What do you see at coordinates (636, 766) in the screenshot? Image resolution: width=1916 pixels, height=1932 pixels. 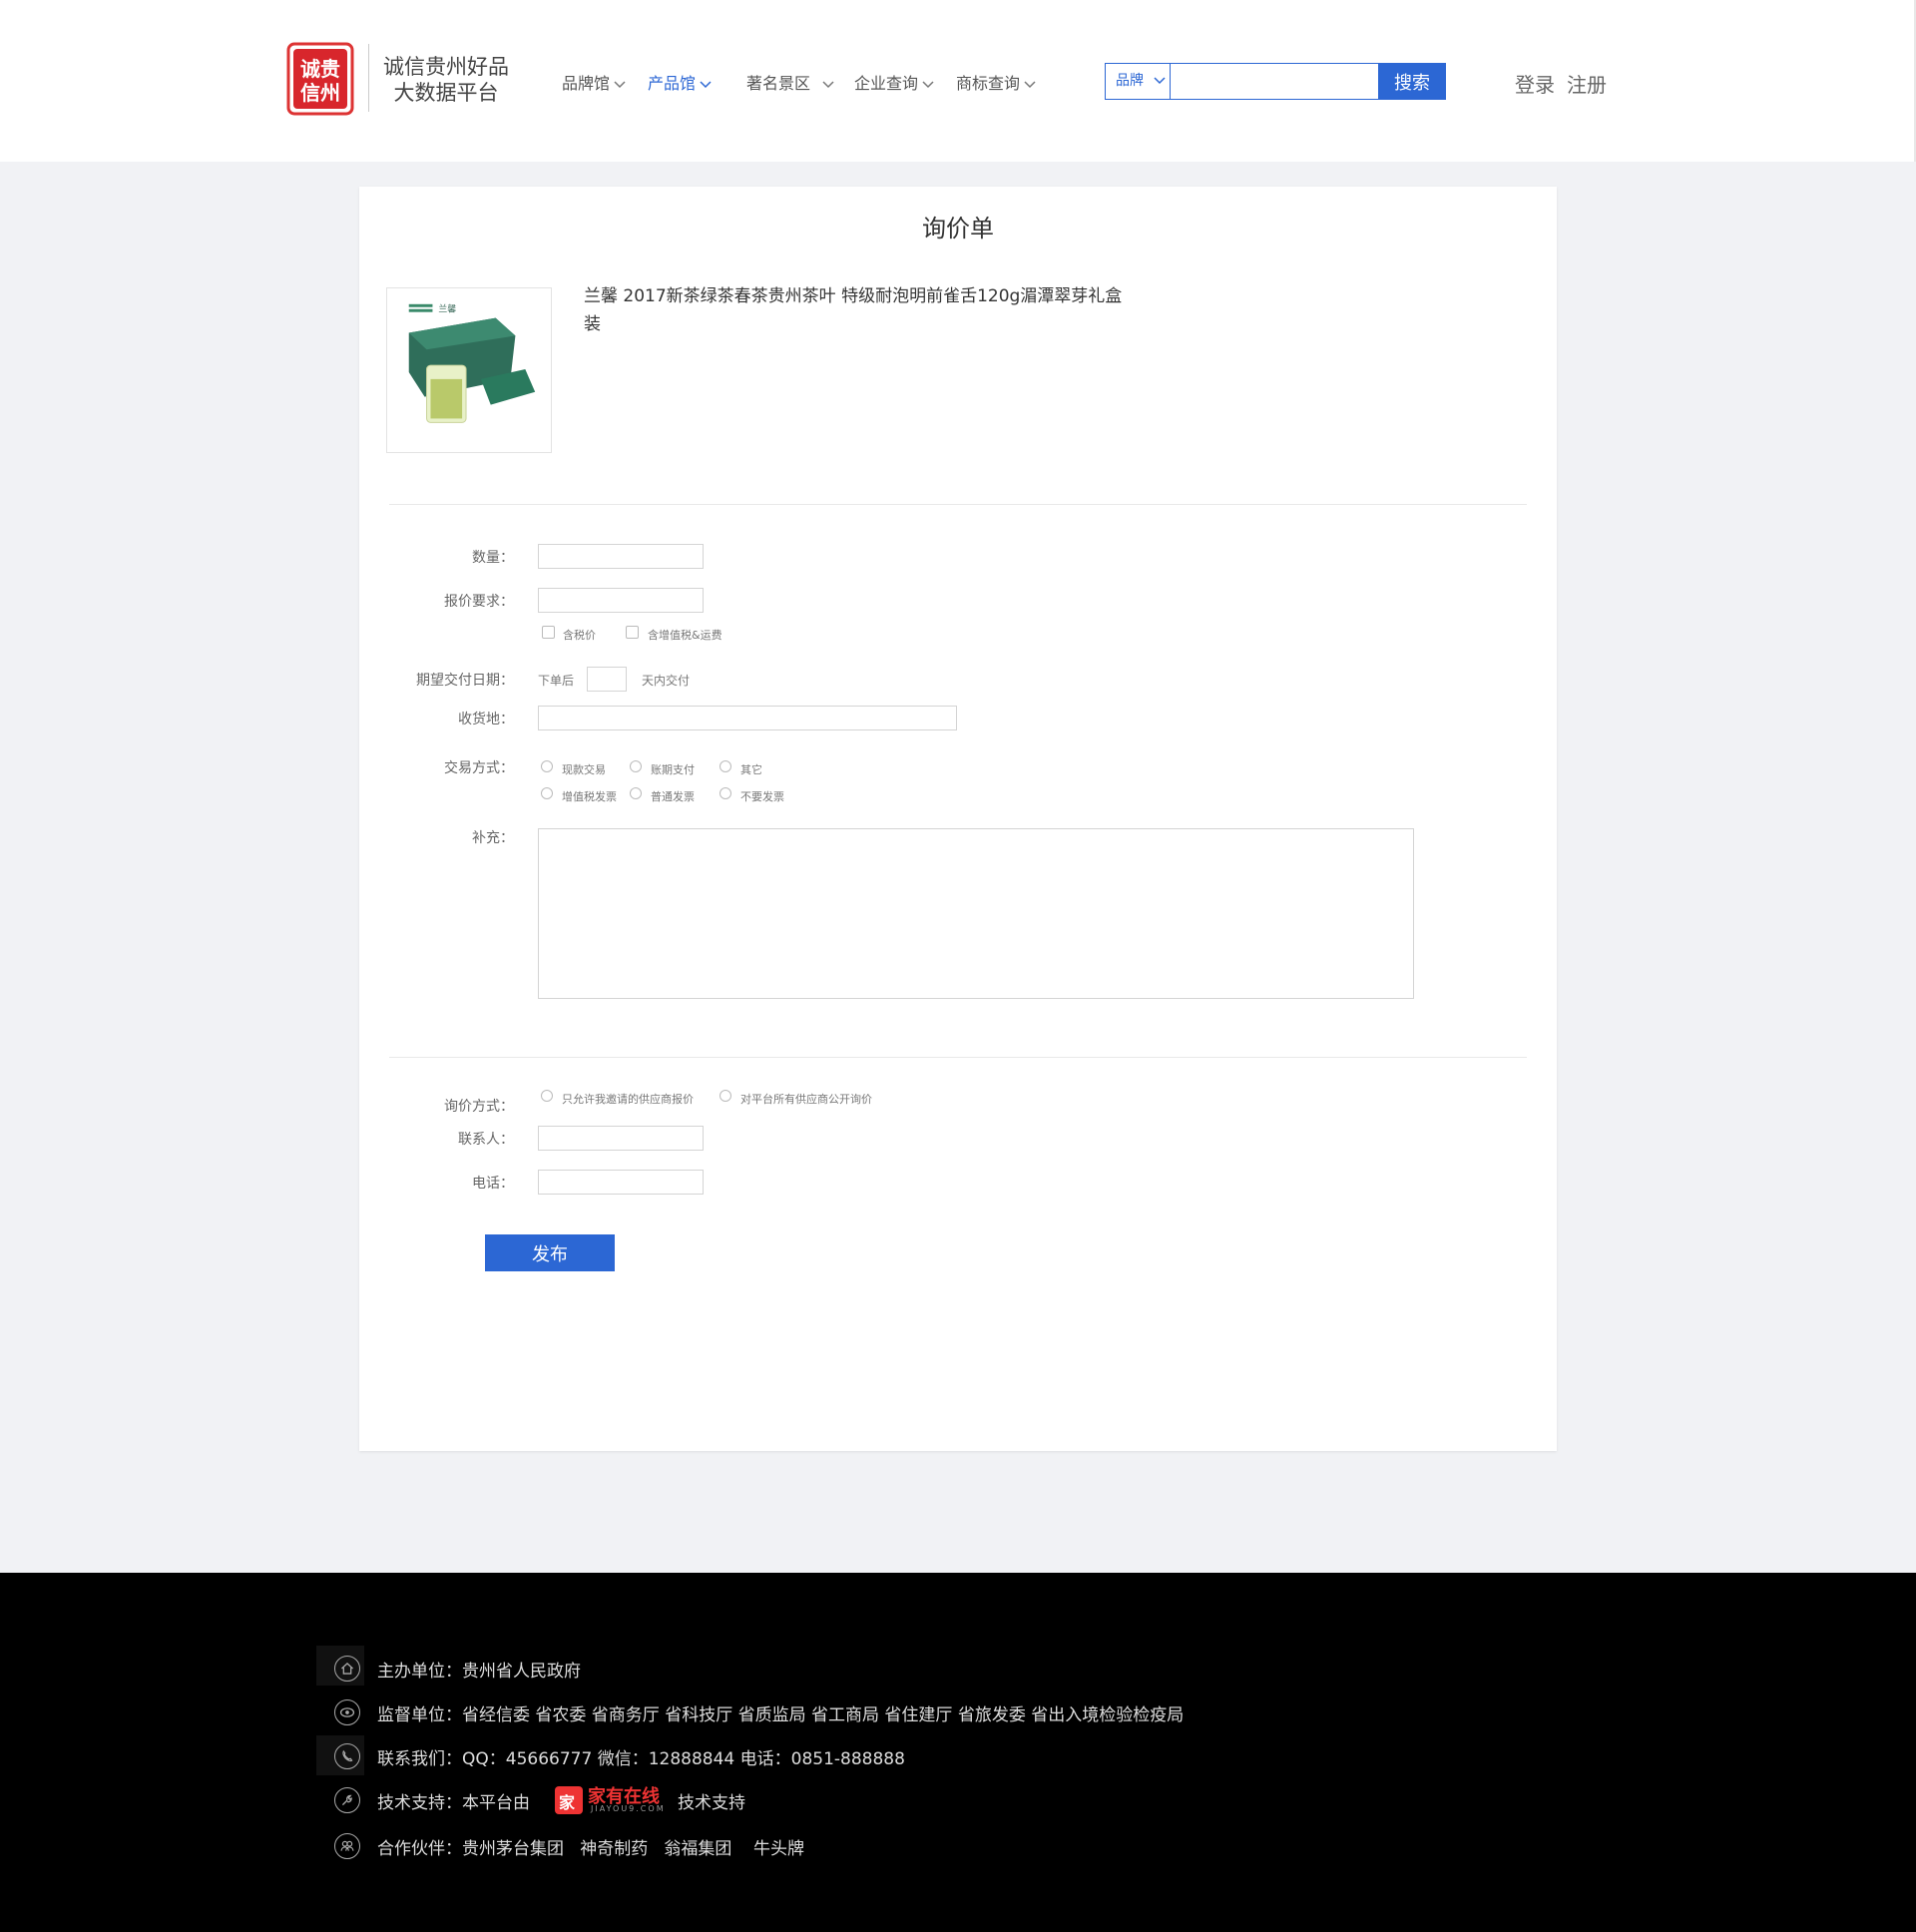 I see `trade-credit-radio` at bounding box center [636, 766].